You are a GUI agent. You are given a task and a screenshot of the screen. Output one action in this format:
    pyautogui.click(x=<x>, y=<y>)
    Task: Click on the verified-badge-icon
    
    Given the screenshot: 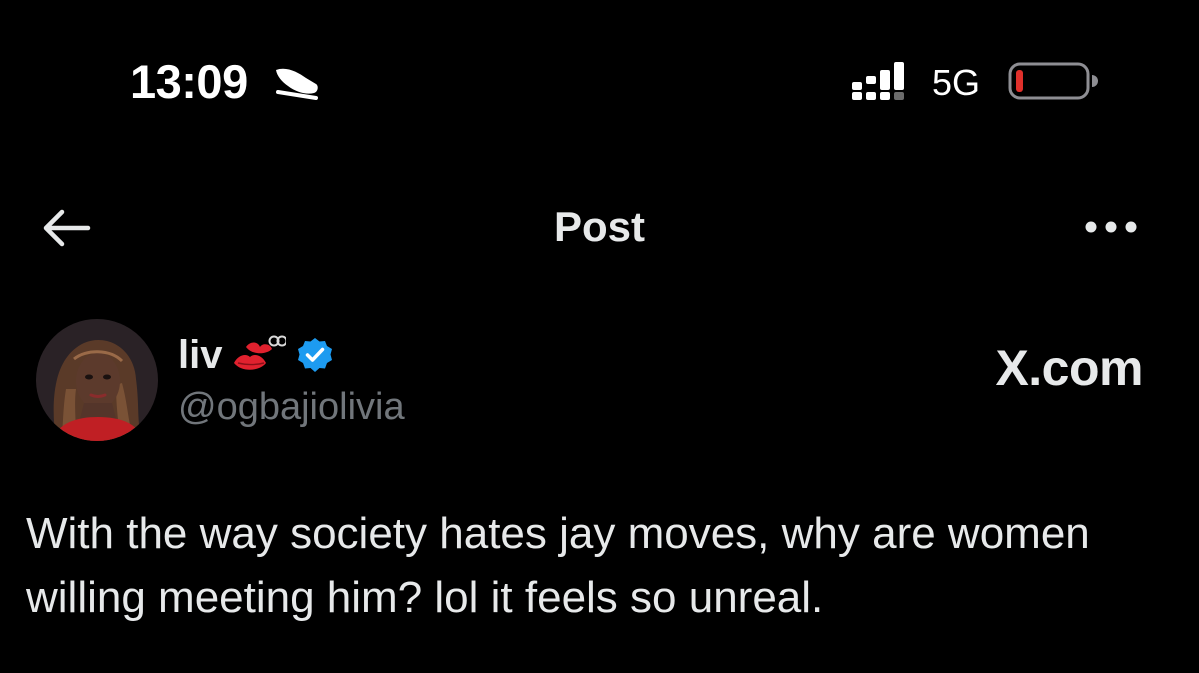 What is the action you would take?
    pyautogui.click(x=315, y=355)
    